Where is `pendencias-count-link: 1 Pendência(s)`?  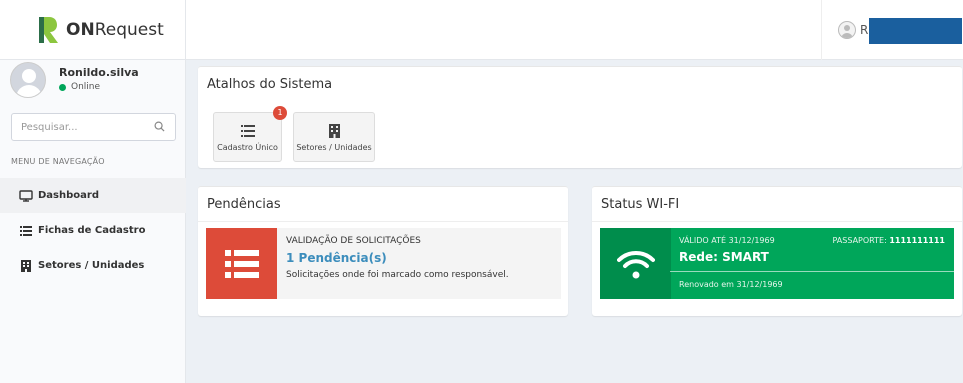 pendencias-count-link: 1 Pendência(s) is located at coordinates (336, 258).